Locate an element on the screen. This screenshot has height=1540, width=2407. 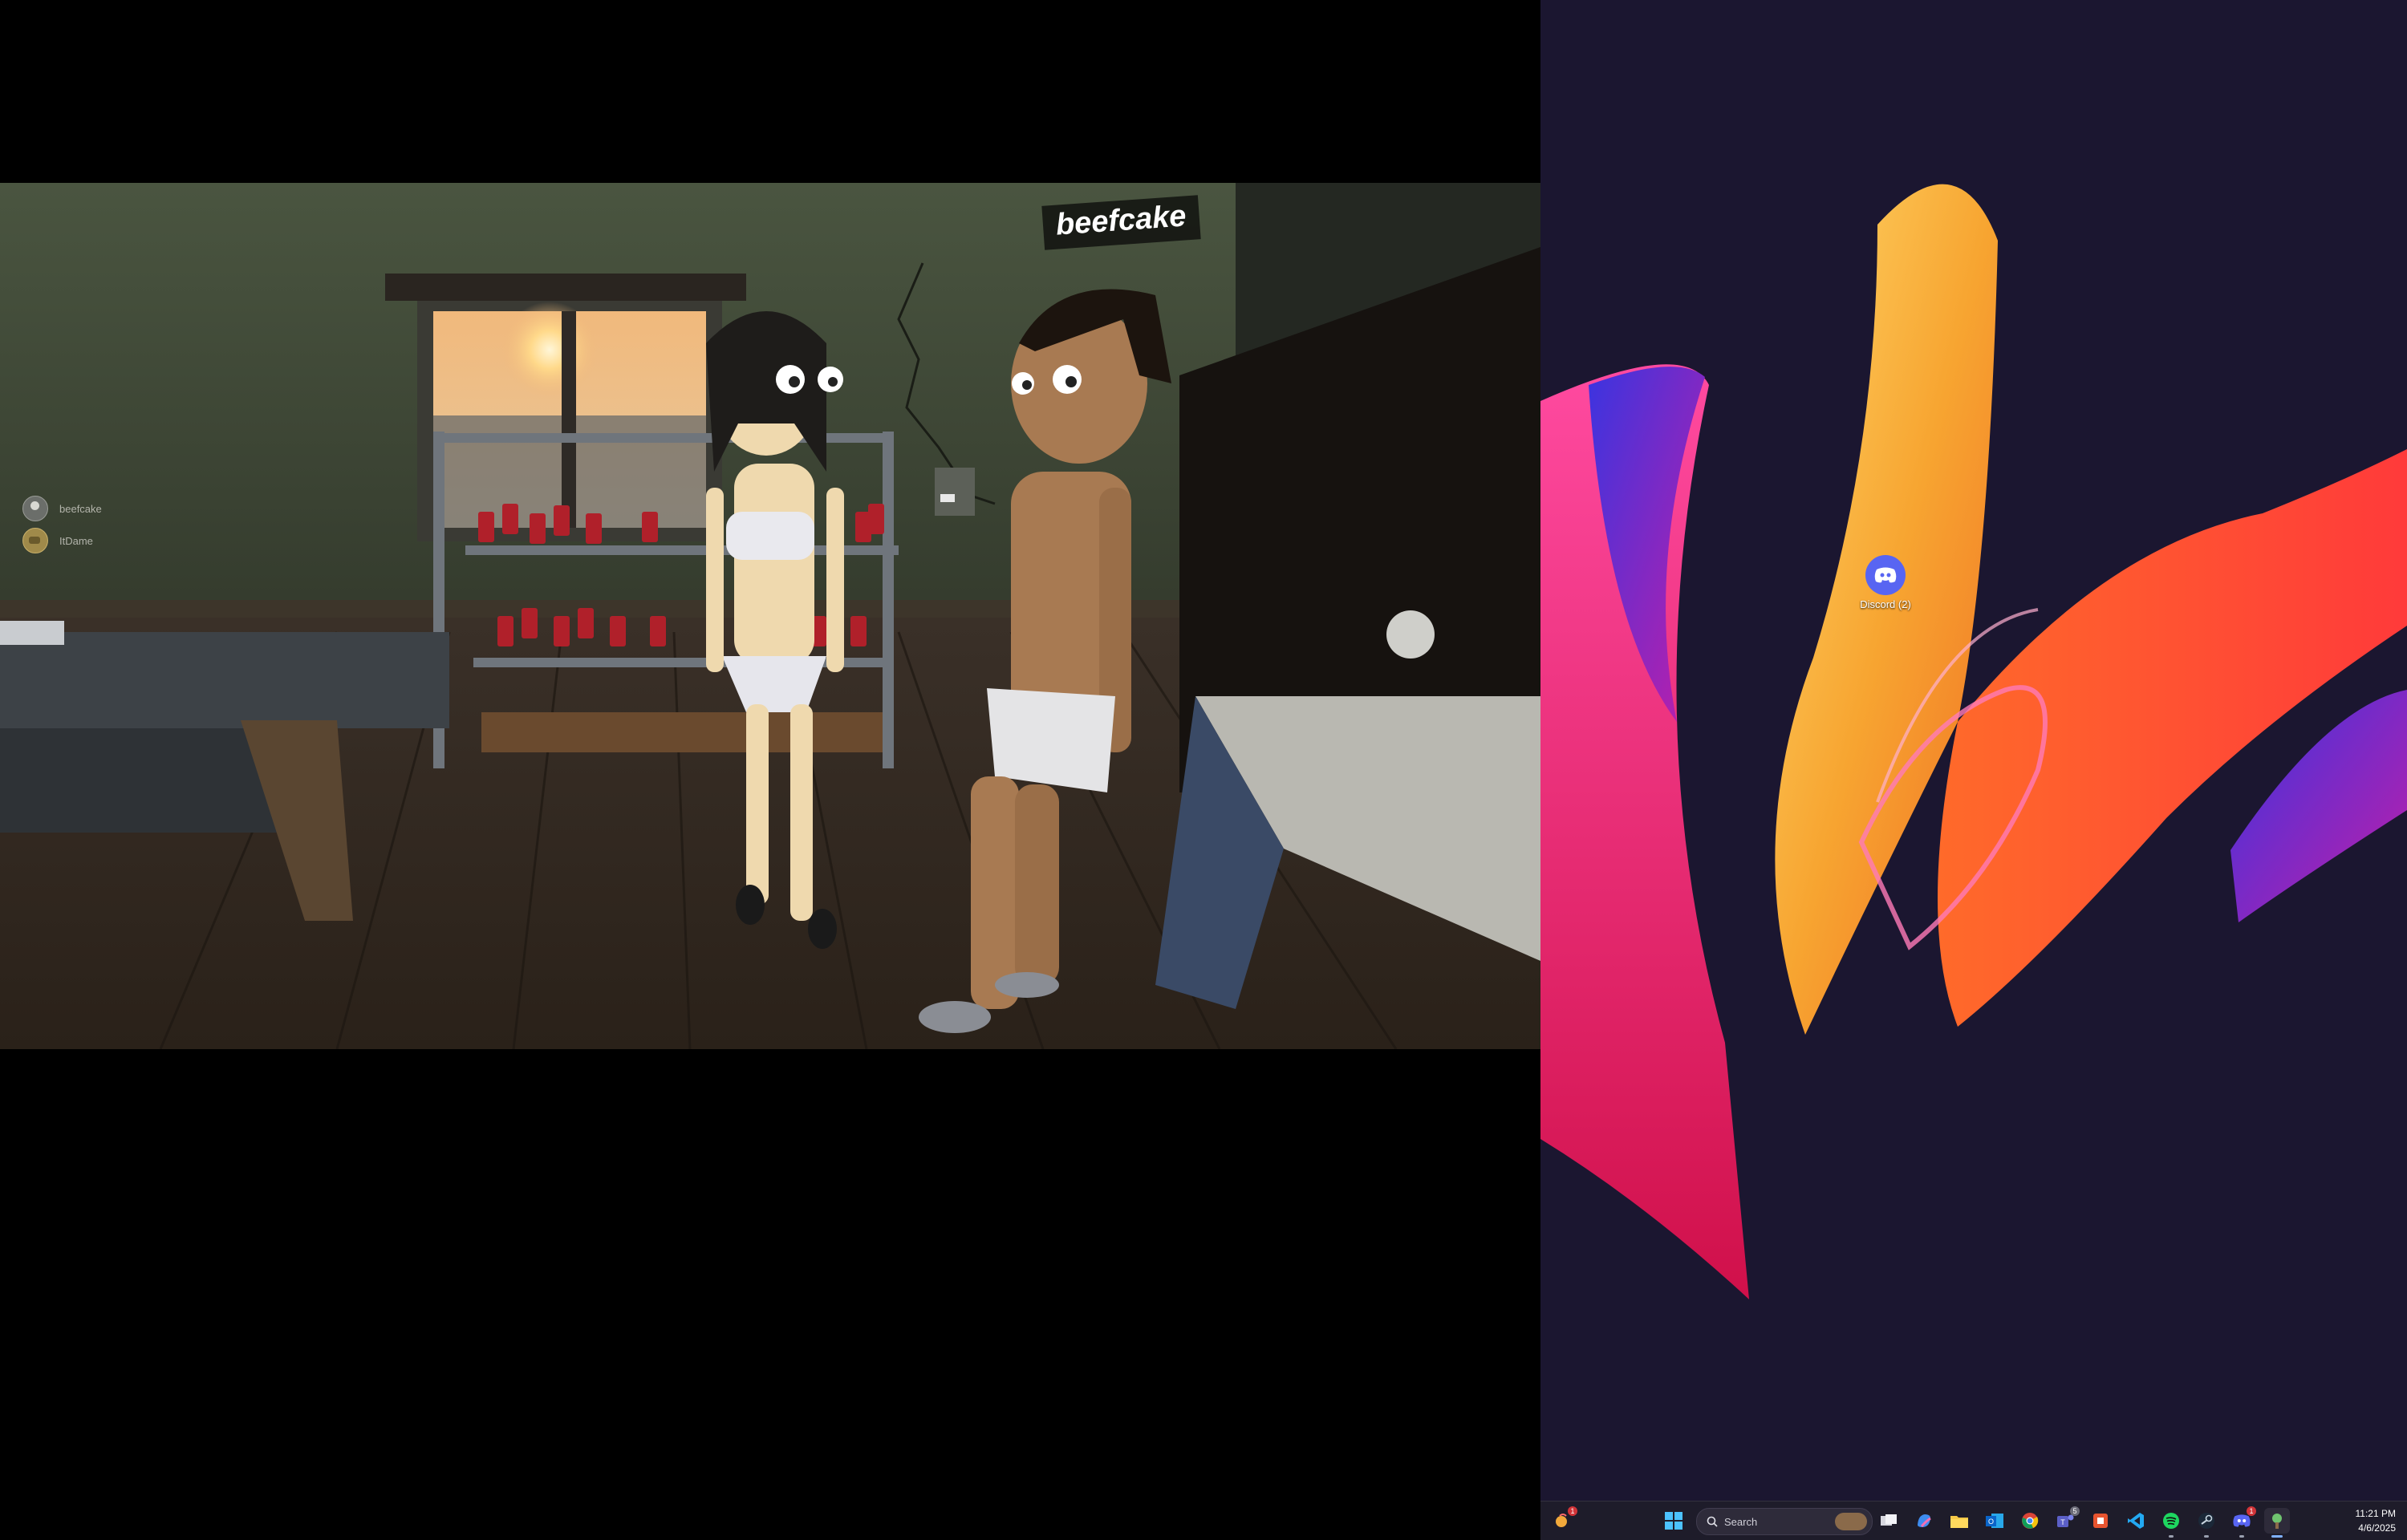
start-button is located at coordinates (1674, 1521).